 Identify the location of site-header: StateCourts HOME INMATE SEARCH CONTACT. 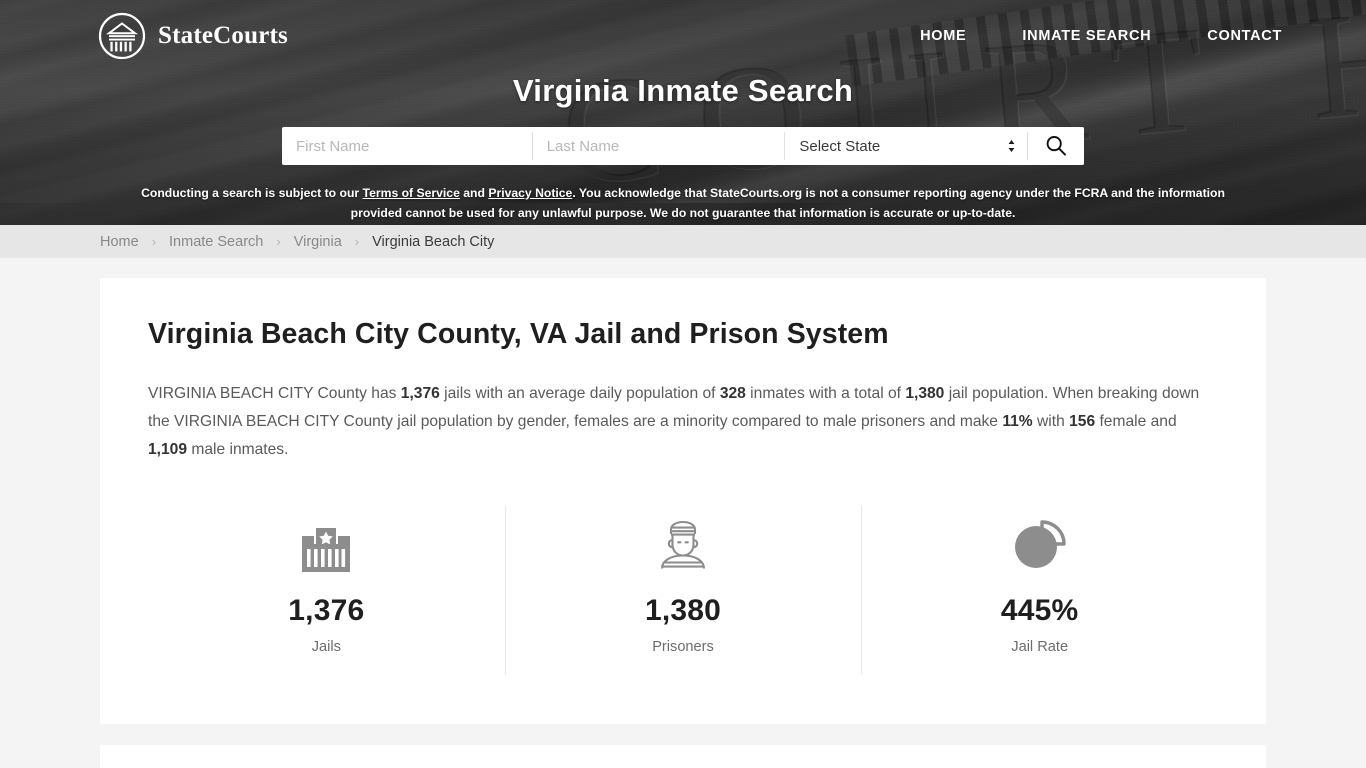
(683, 36).